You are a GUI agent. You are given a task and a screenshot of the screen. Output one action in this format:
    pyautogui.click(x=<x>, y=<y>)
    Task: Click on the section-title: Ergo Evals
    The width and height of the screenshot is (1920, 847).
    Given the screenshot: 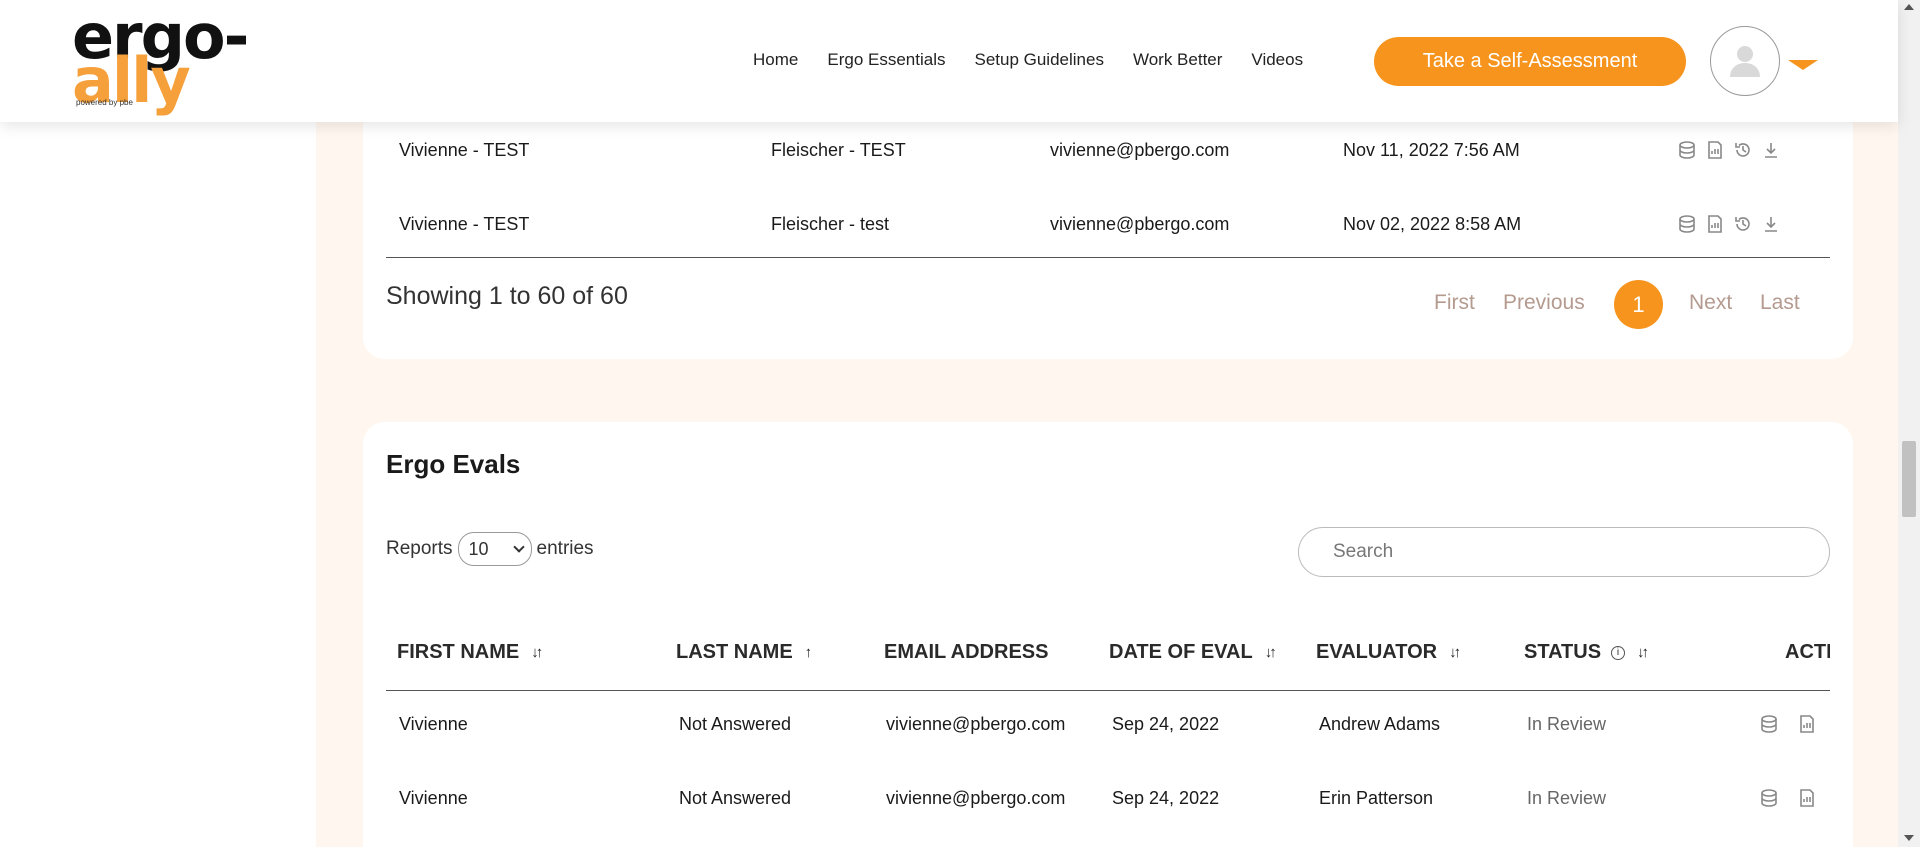 What is the action you would take?
    pyautogui.click(x=453, y=464)
    